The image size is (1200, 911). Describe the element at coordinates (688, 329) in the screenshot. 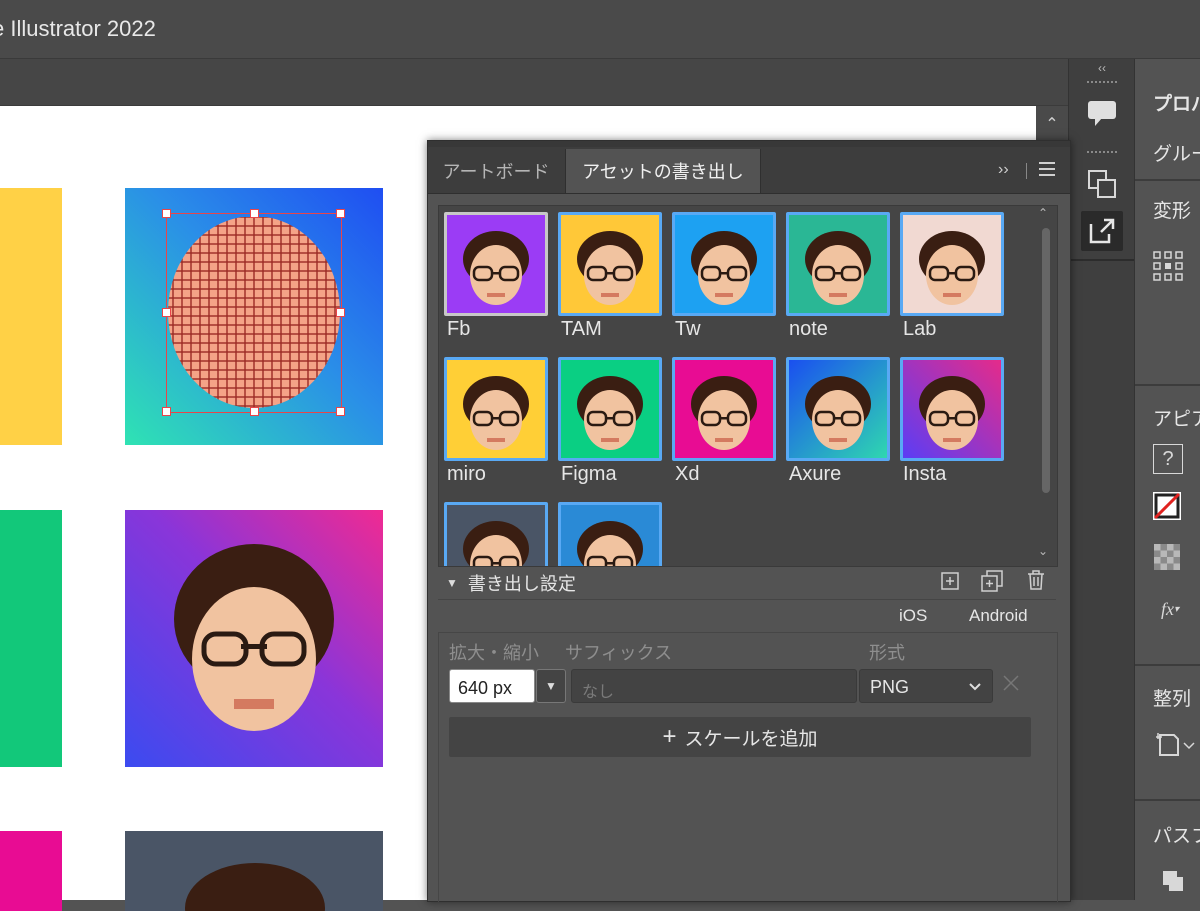

I see `asset-label: Tw` at that location.